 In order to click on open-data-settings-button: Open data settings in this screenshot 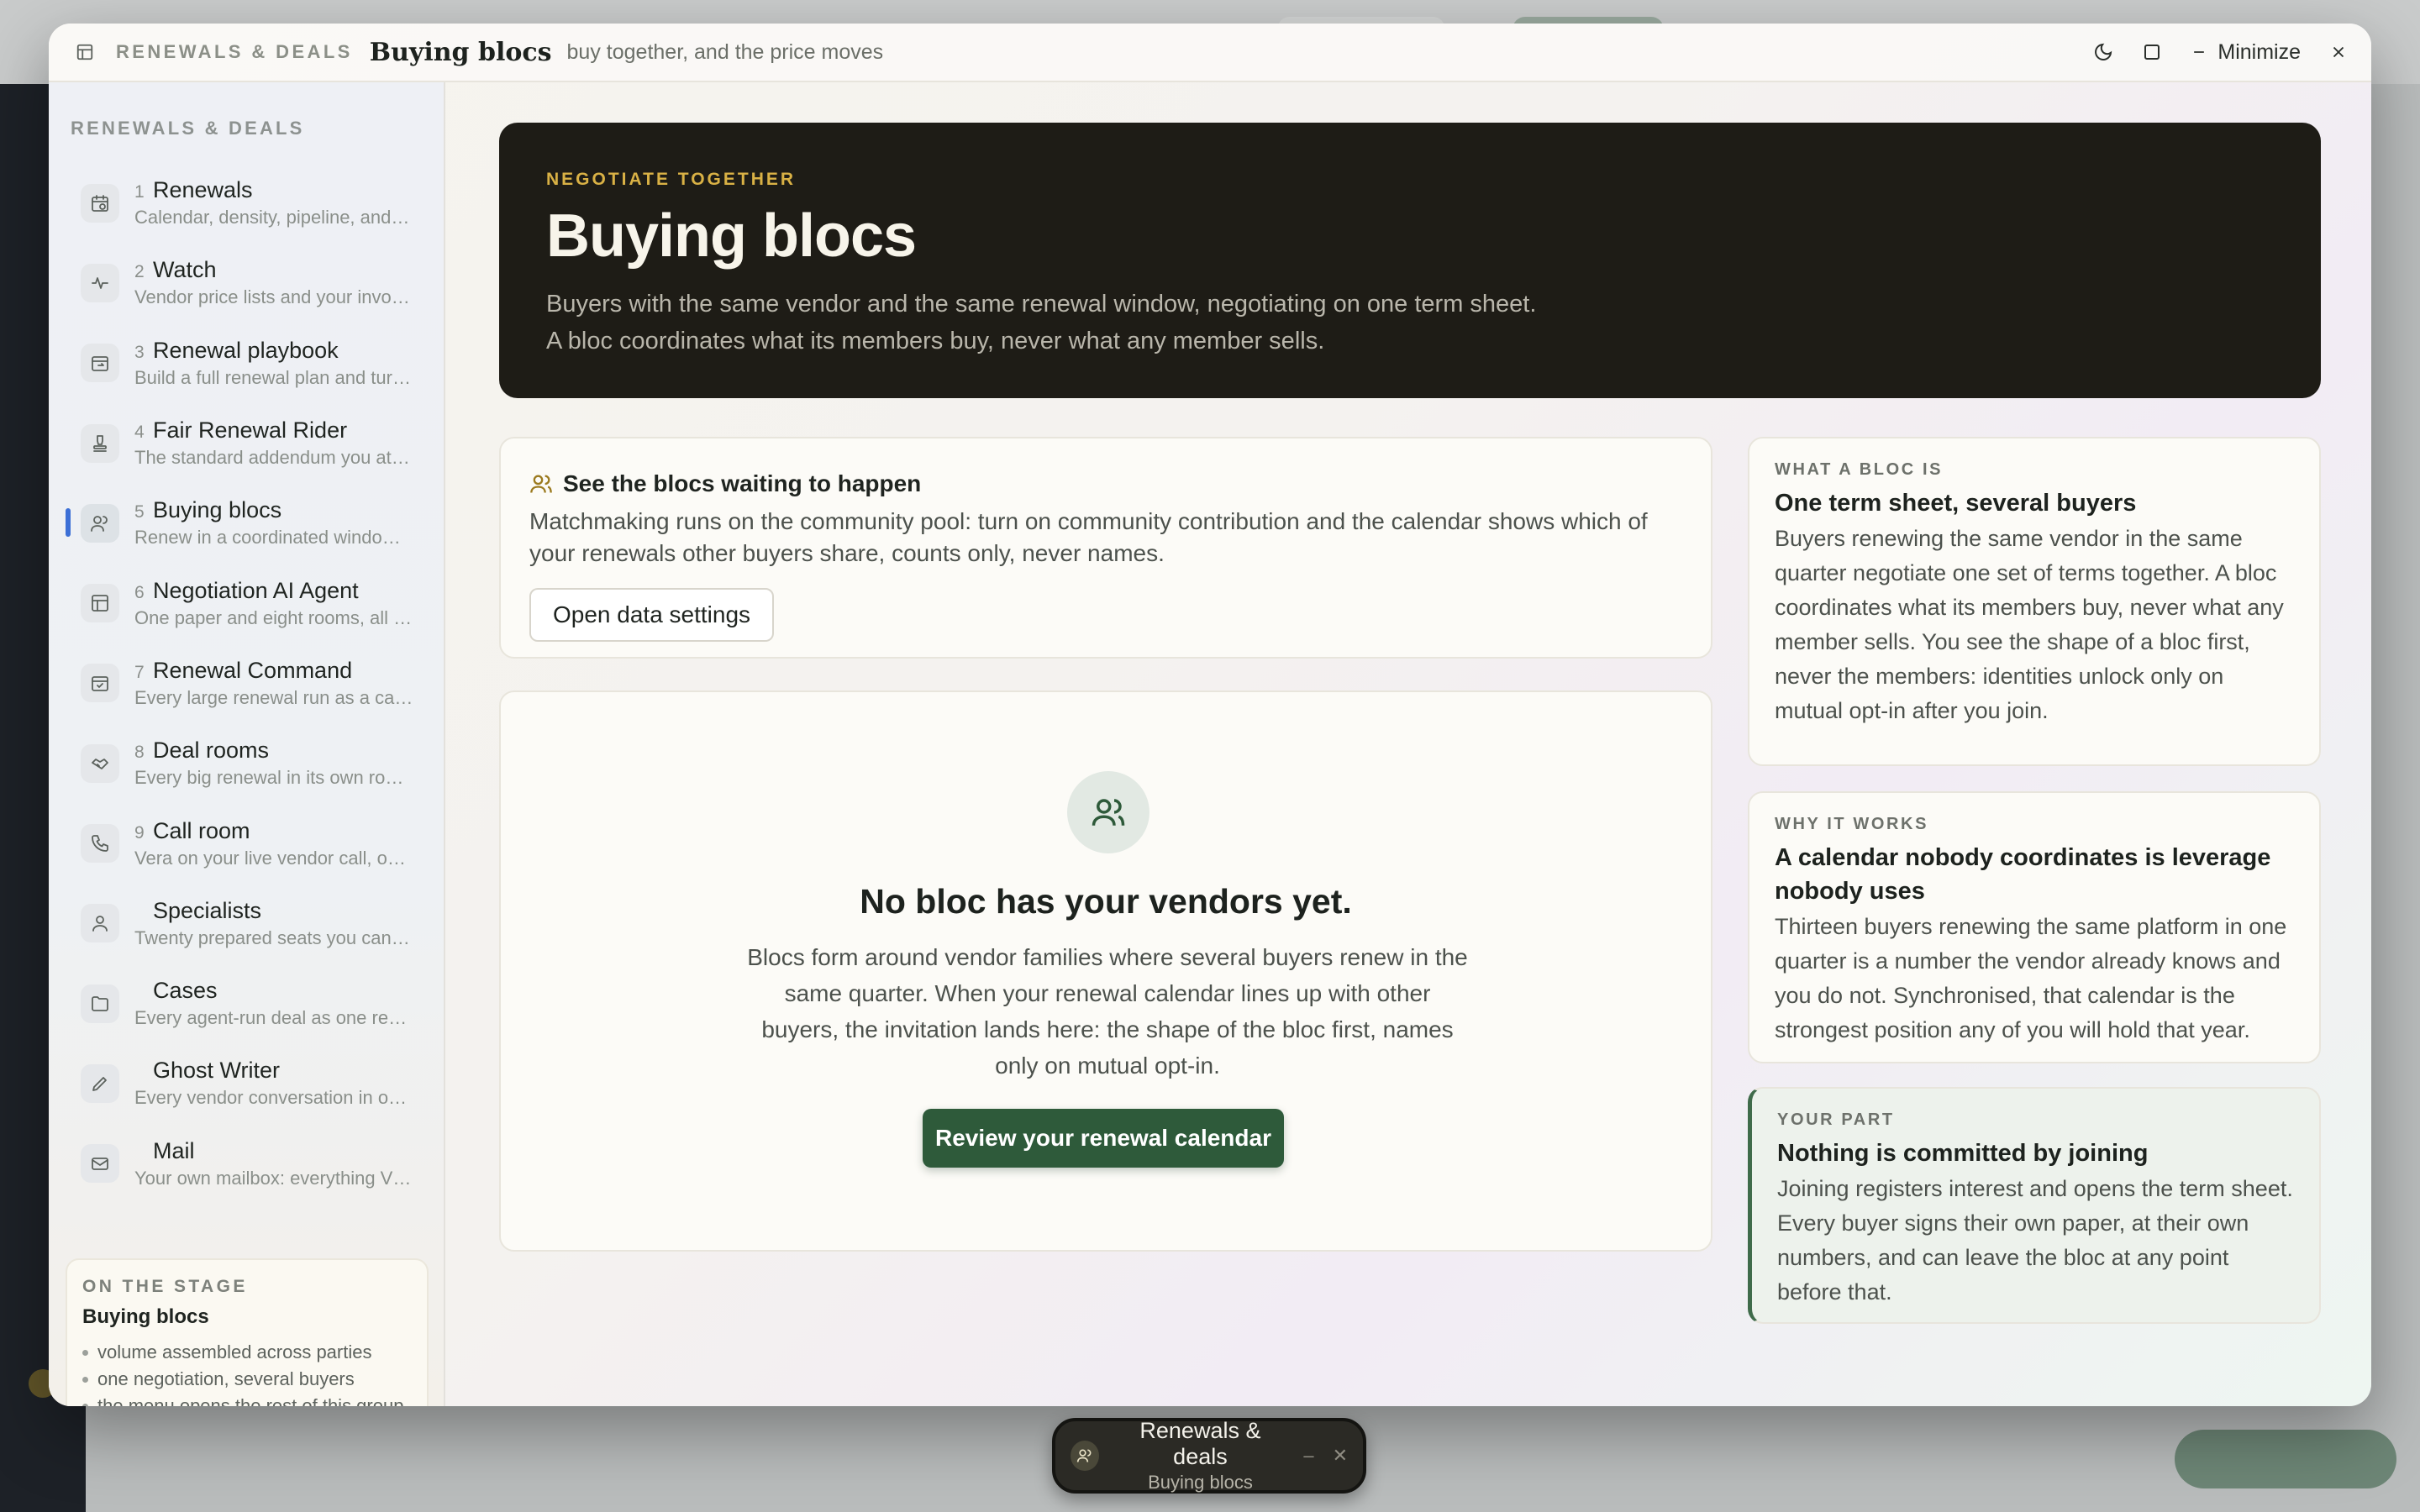, I will do `click(652, 615)`.